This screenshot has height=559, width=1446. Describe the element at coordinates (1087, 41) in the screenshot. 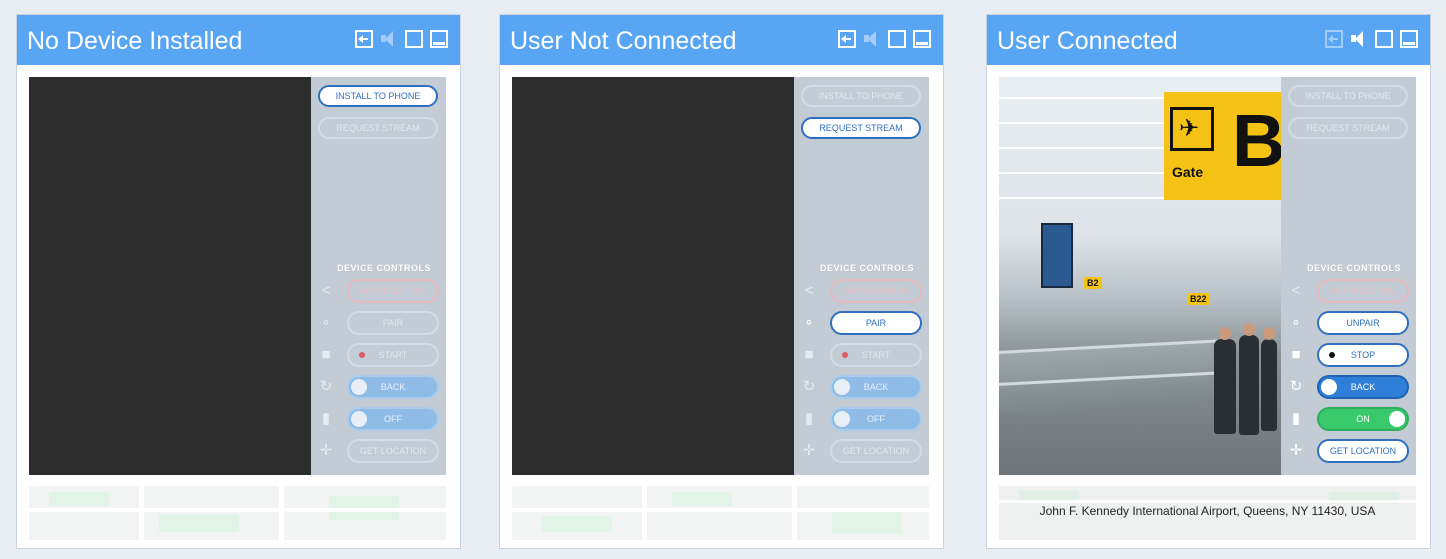

I see `panel-title: User Connected` at that location.